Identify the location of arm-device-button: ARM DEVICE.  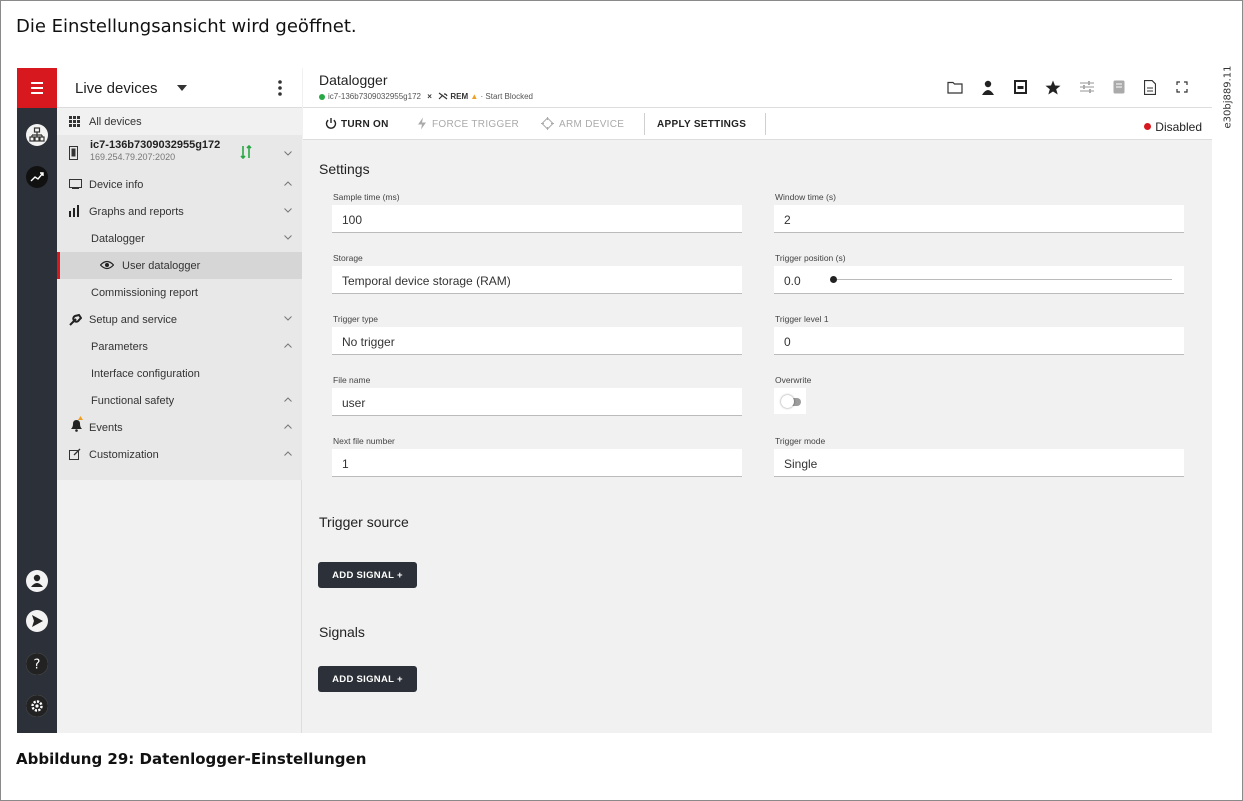
(591, 123).